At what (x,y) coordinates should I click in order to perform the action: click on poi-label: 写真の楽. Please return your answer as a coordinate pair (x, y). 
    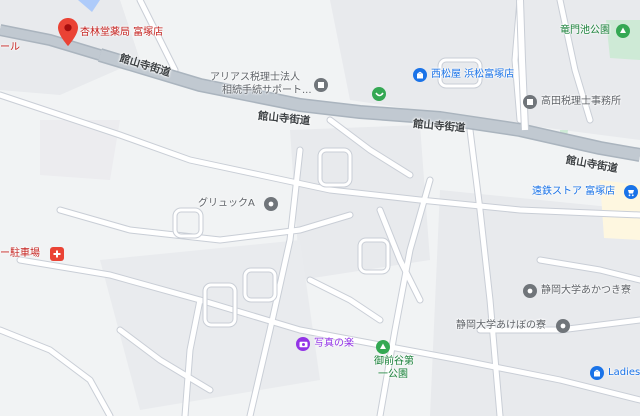
    Looking at the image, I should click on (334, 343).